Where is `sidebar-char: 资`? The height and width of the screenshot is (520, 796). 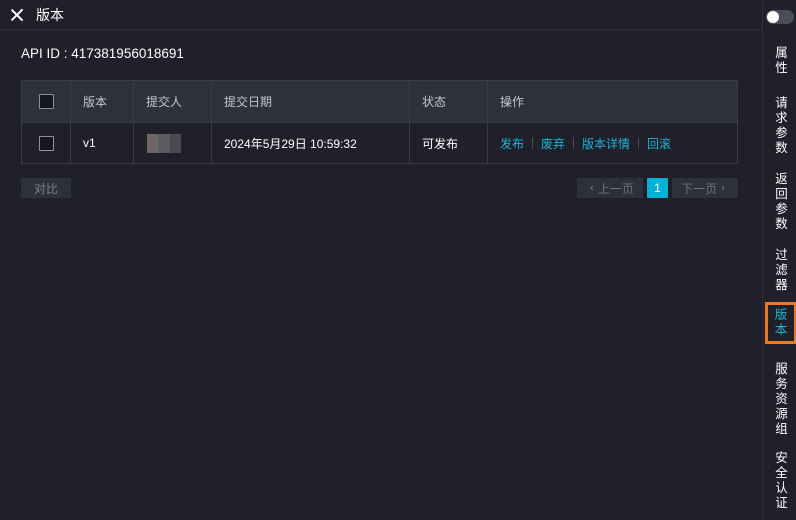 sidebar-char: 资 is located at coordinates (781, 399).